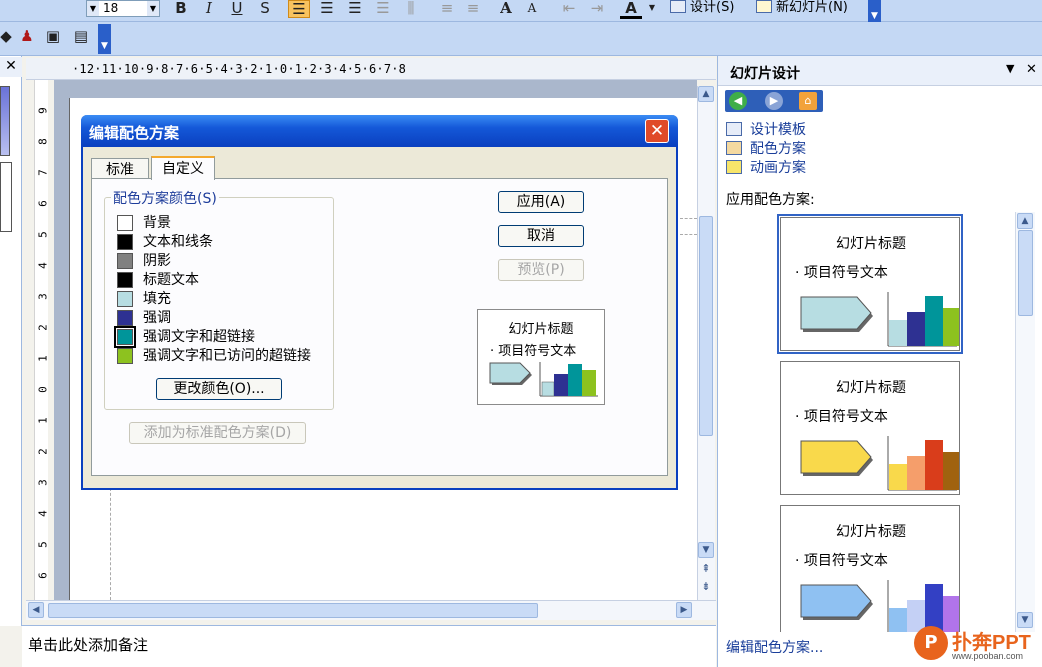 This screenshot has width=1042, height=667. I want to click on home-icon: ⌂, so click(808, 101).